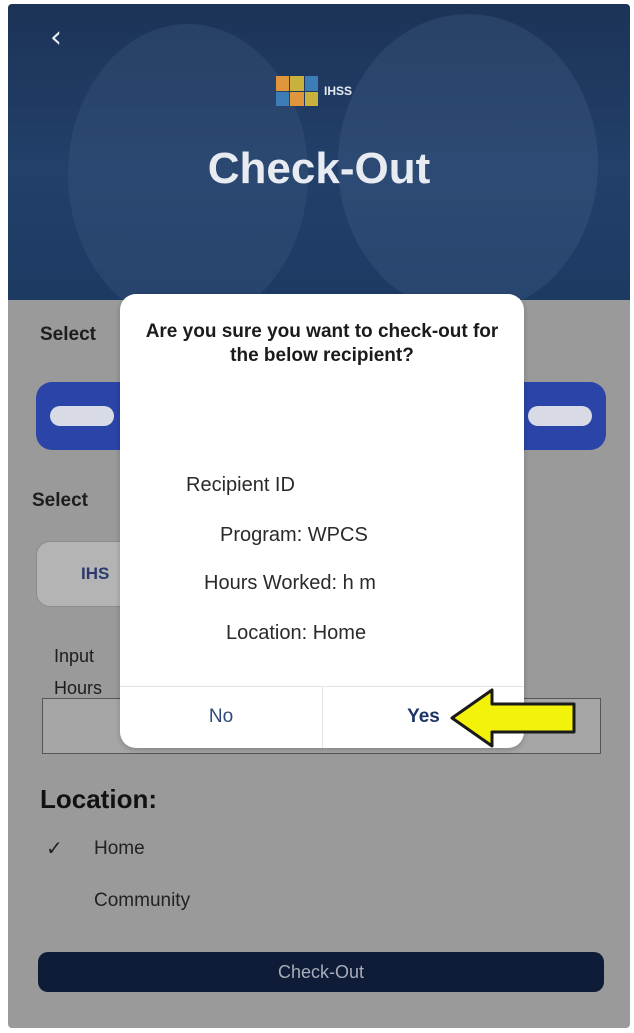 Image resolution: width=634 pixels, height=1033 pixels. I want to click on checkout-button: Check-Out, so click(321, 972).